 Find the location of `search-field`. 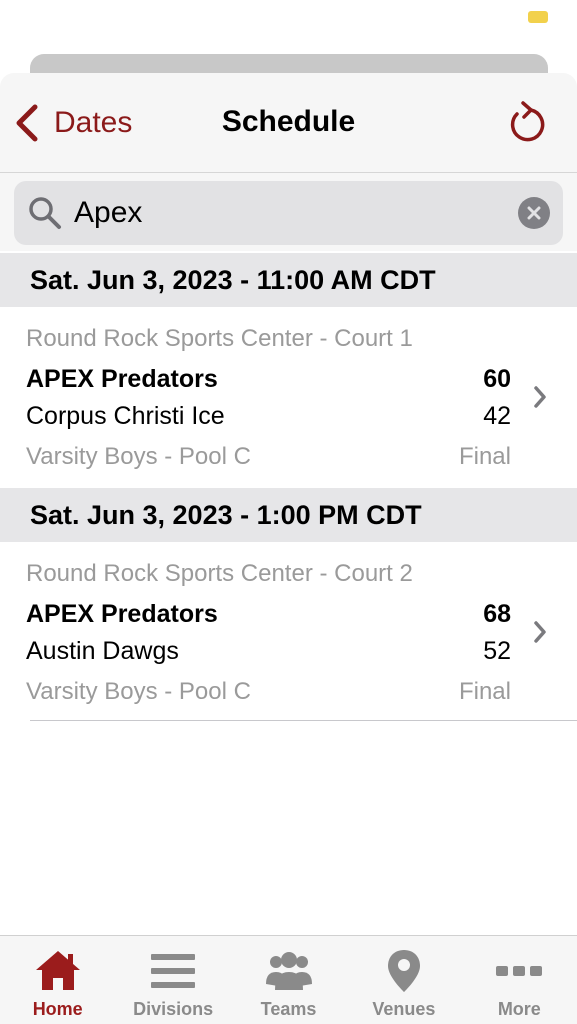

search-field is located at coordinates (288, 213).